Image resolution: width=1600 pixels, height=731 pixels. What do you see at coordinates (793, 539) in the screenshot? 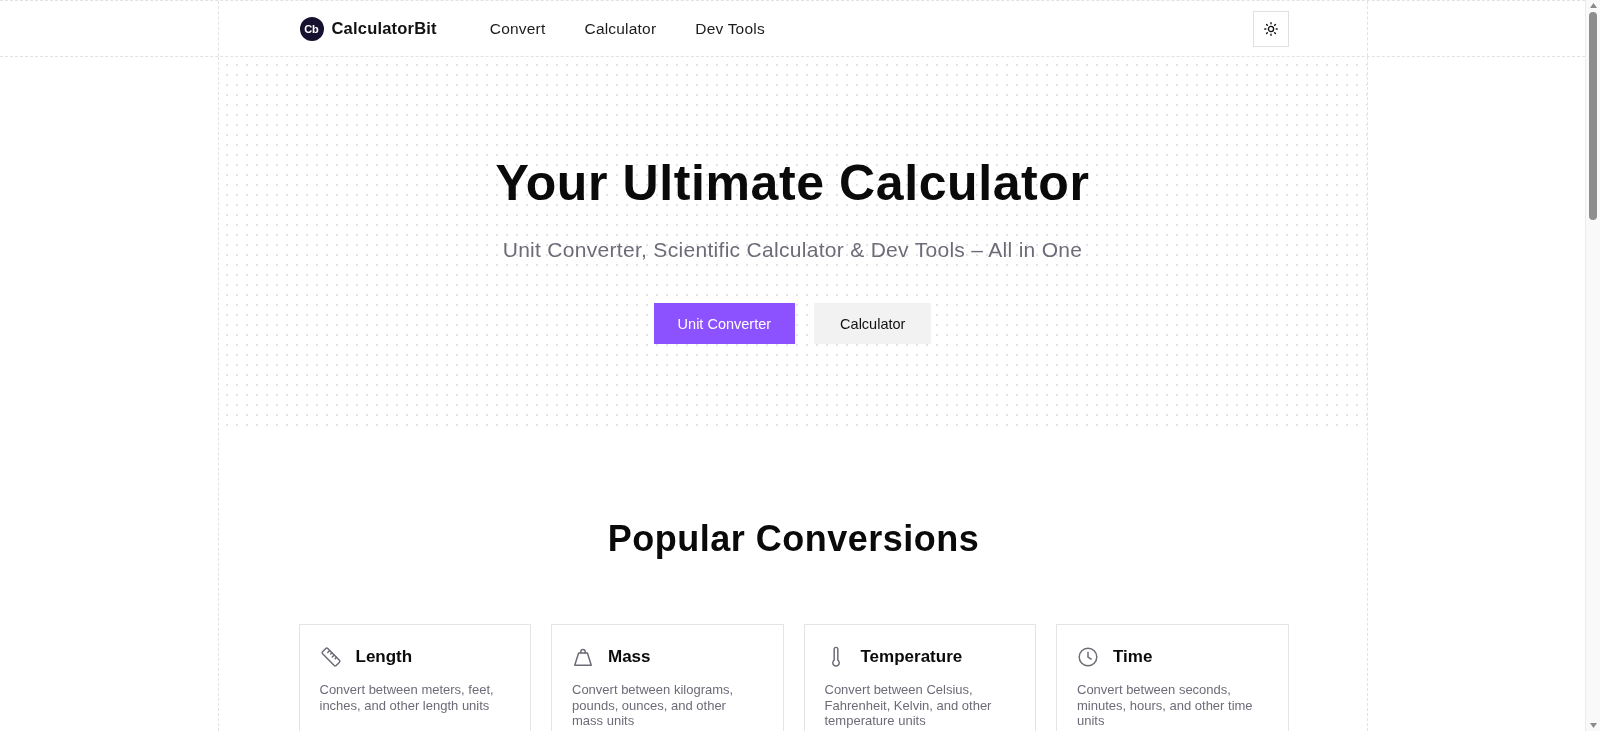
I see `section-title: Popular Conversions` at bounding box center [793, 539].